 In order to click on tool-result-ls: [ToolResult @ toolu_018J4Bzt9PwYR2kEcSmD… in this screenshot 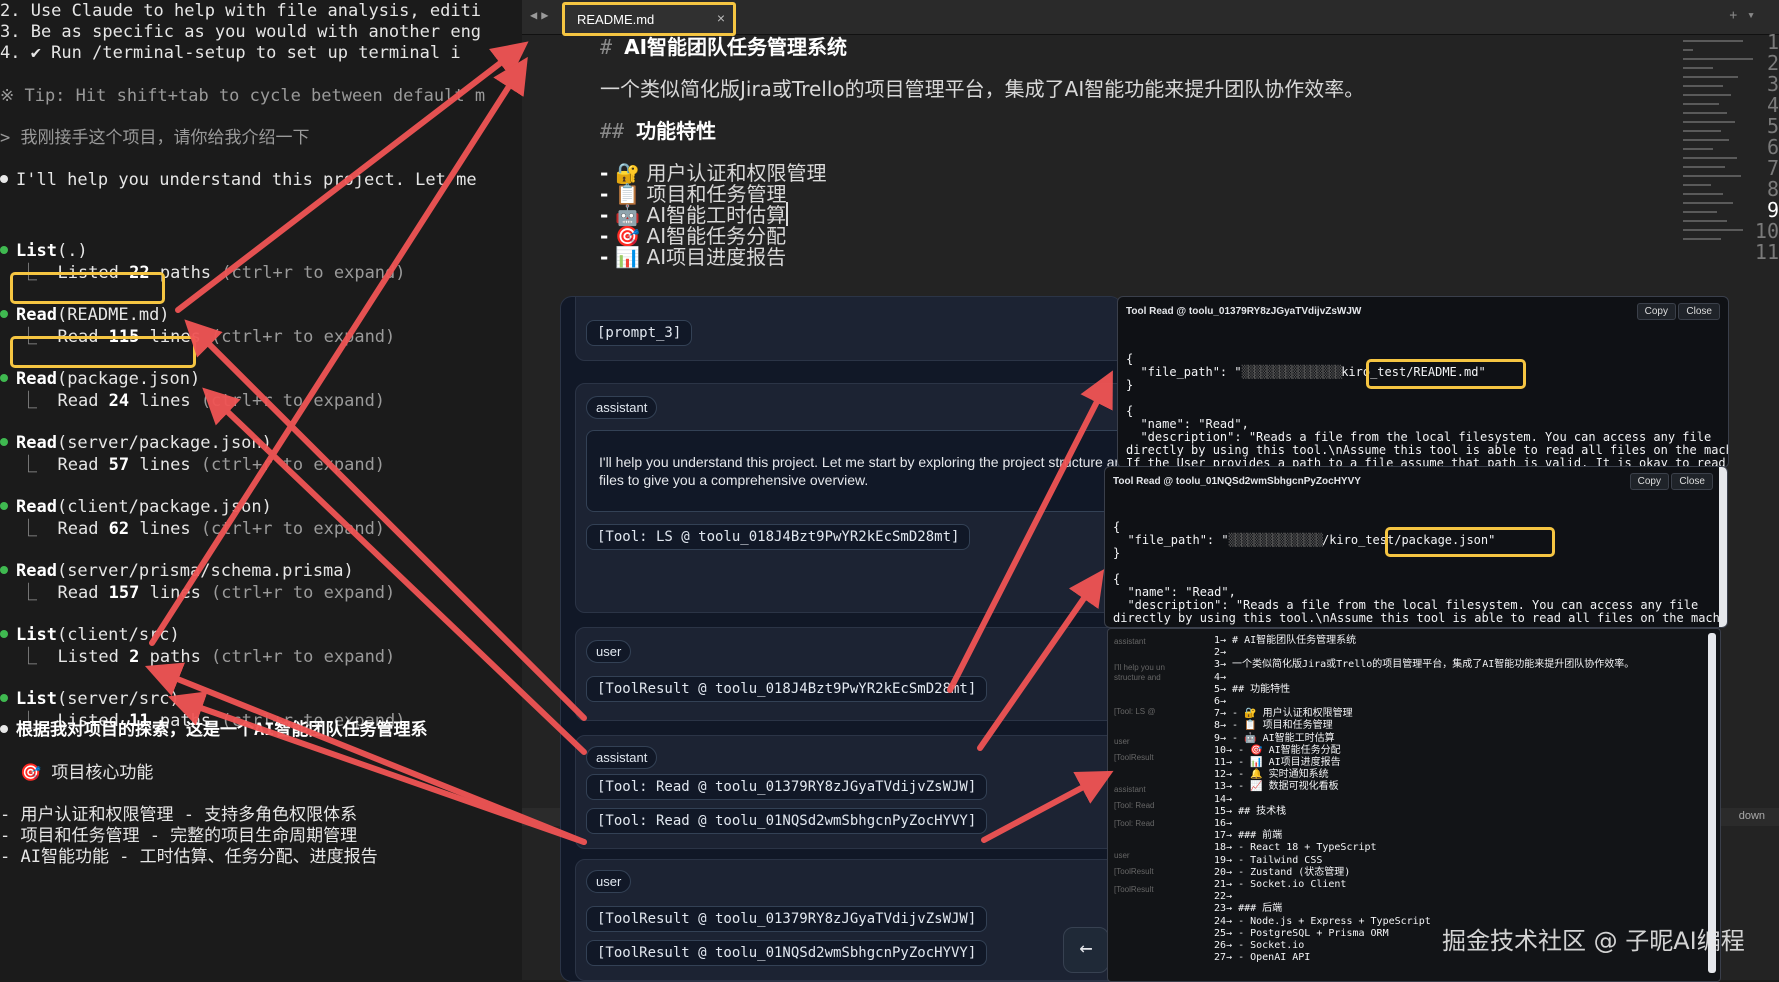, I will do `click(787, 689)`.